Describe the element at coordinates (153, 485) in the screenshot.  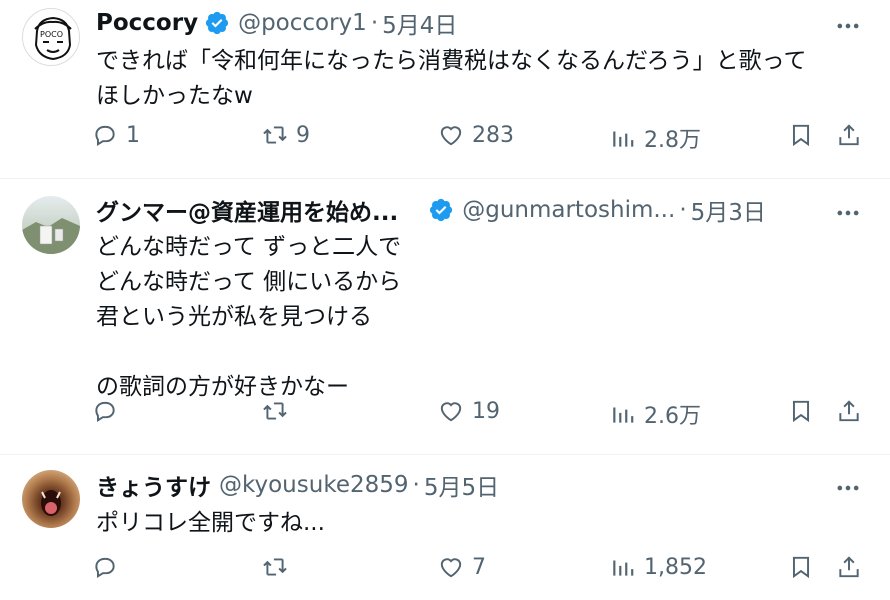
I see `display-name: きょうすけ` at that location.